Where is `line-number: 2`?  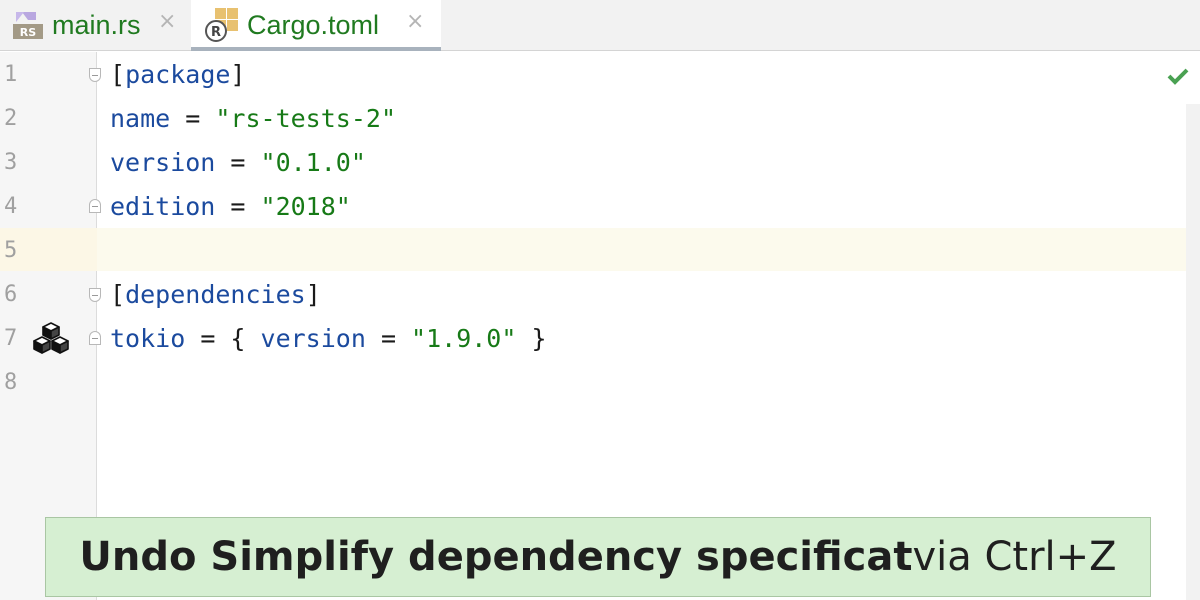 line-number: 2 is located at coordinates (11, 118).